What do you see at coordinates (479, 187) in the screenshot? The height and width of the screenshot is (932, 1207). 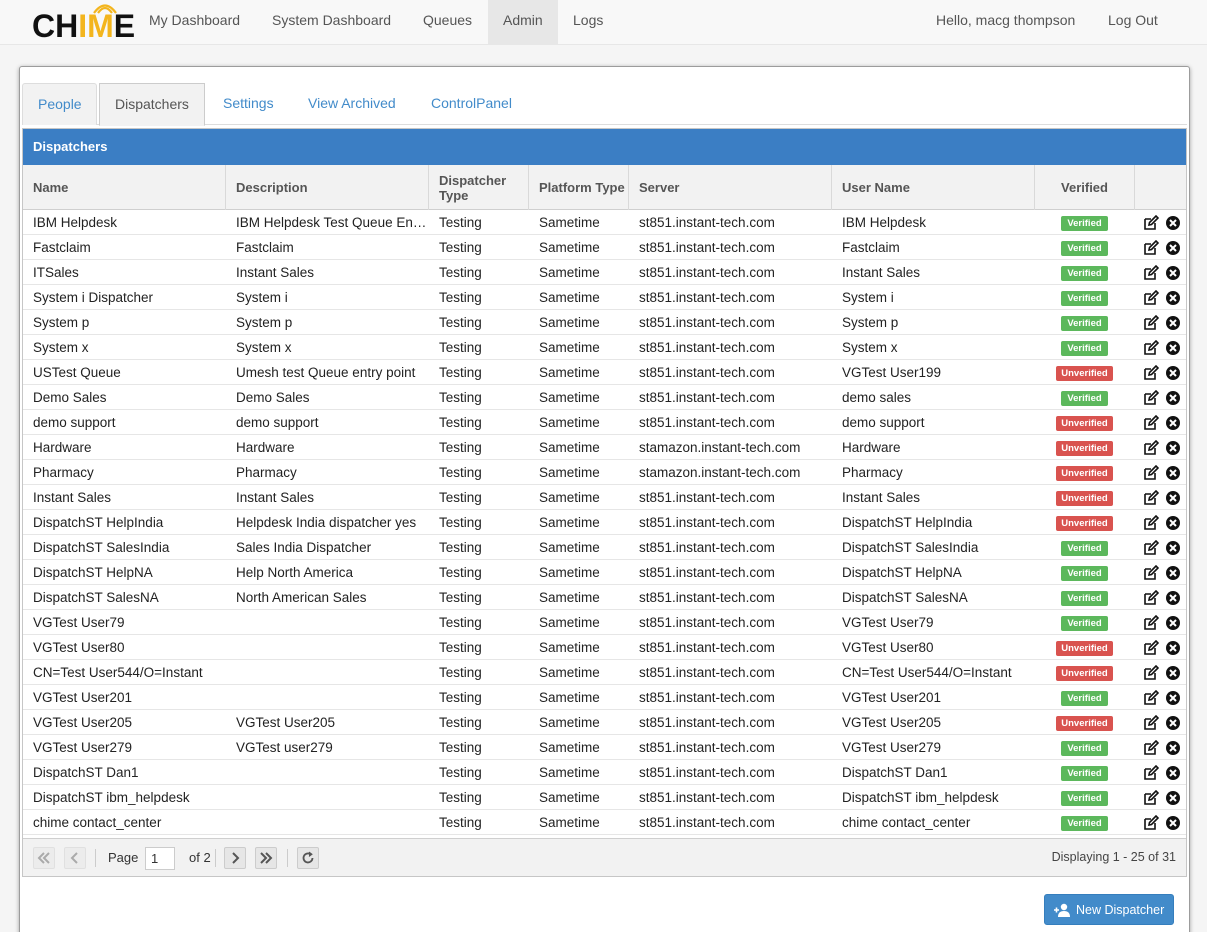 I see `column-header-dispatcher-type: Dispatcher Type` at bounding box center [479, 187].